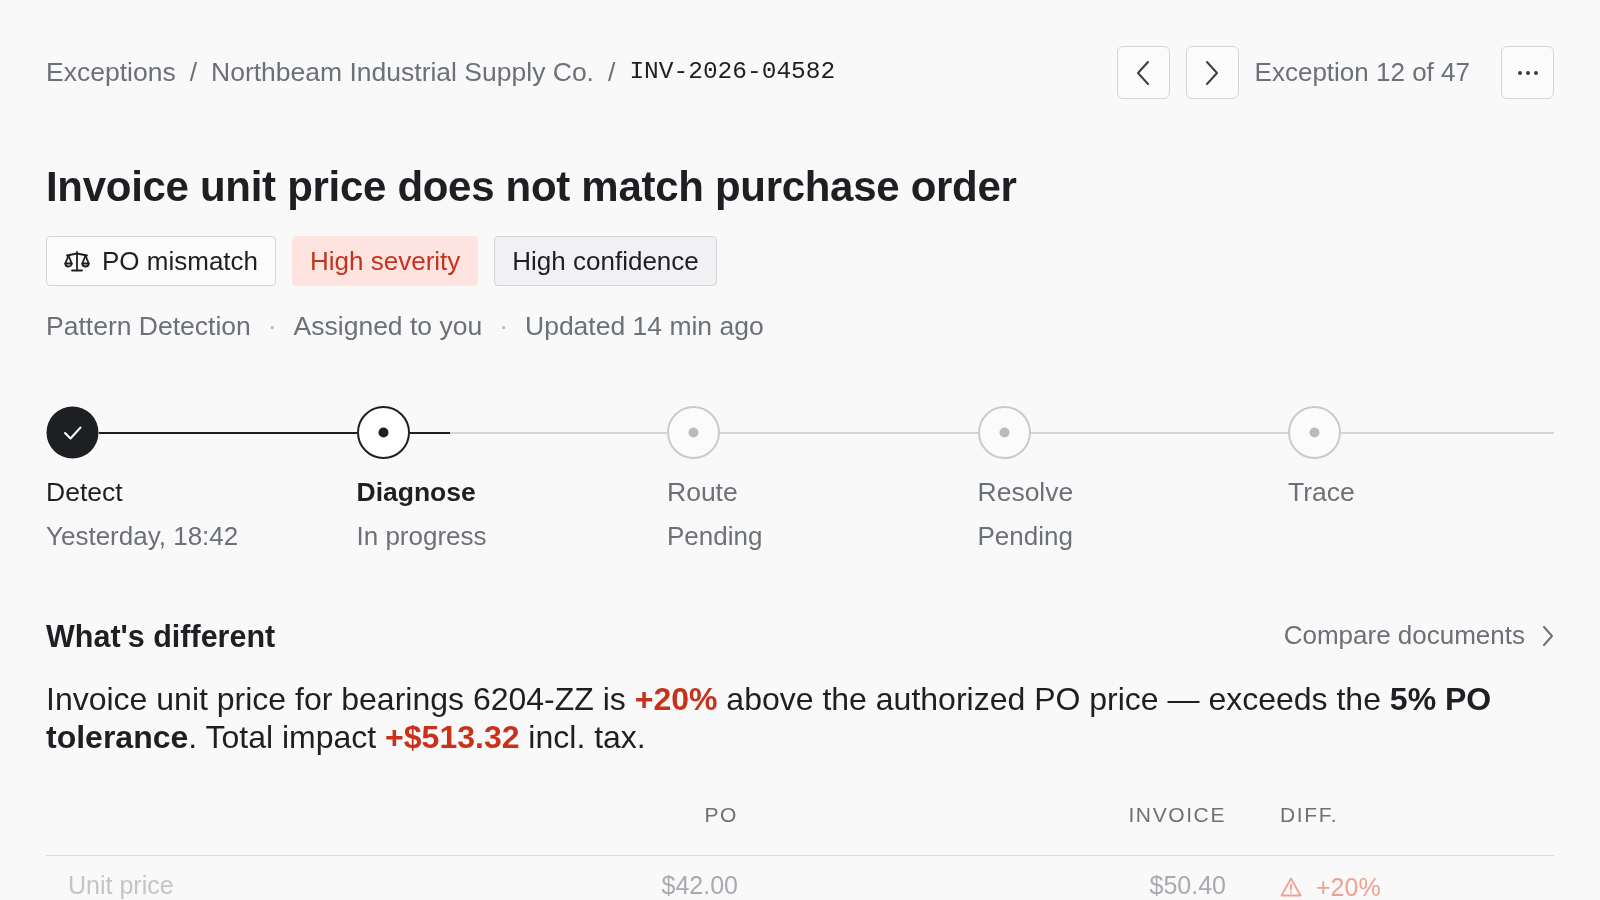  What do you see at coordinates (721, 814) in the screenshot?
I see `column-header: PO` at bounding box center [721, 814].